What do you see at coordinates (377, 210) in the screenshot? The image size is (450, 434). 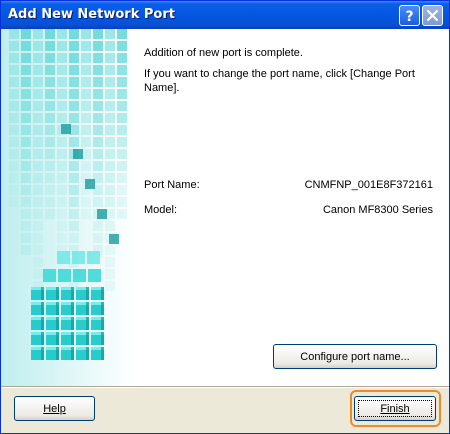 I see `model-value: Canon MF8300 Series` at bounding box center [377, 210].